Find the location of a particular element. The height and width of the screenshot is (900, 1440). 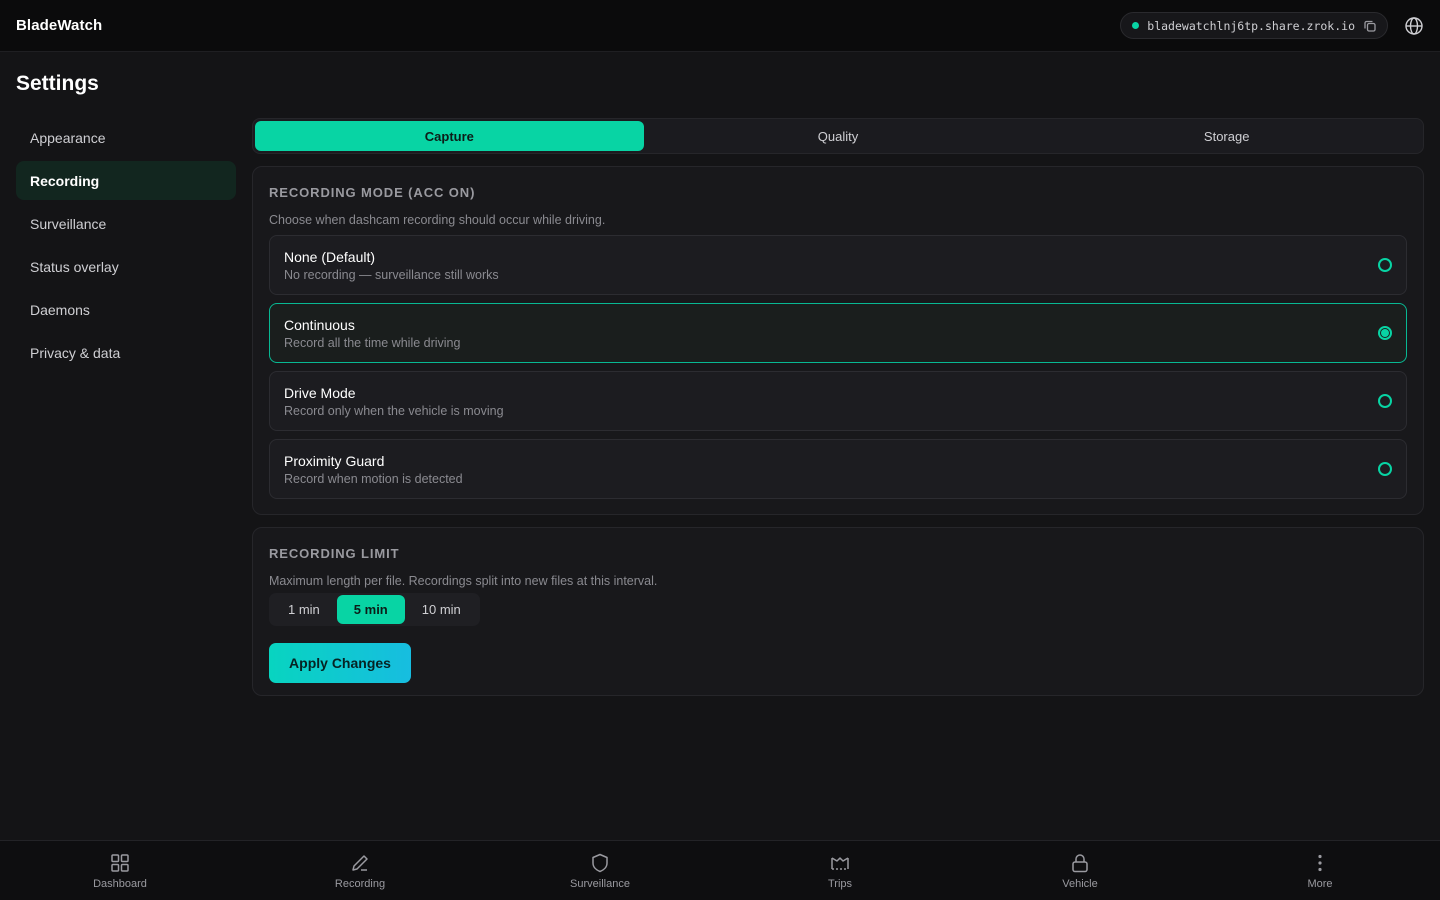

limit-option-10-min: 10 min is located at coordinates (441, 609).